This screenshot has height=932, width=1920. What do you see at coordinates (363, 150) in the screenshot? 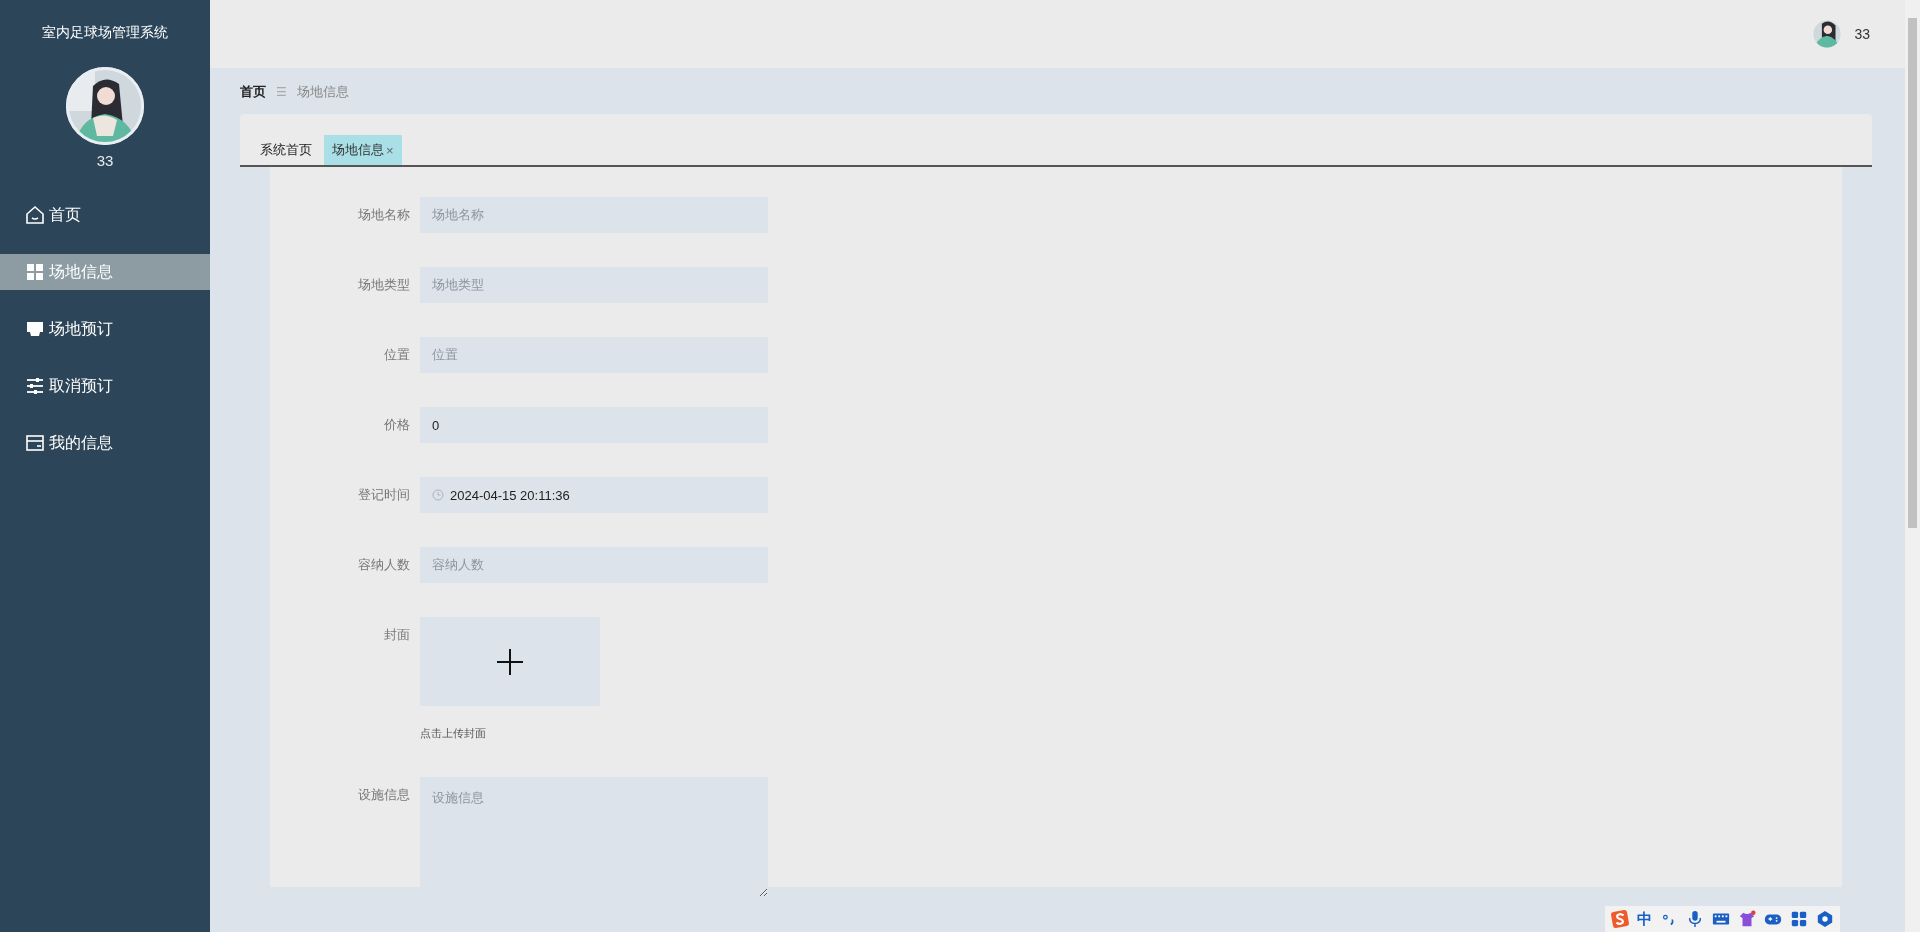
I see `tab: 场地信息×` at bounding box center [363, 150].